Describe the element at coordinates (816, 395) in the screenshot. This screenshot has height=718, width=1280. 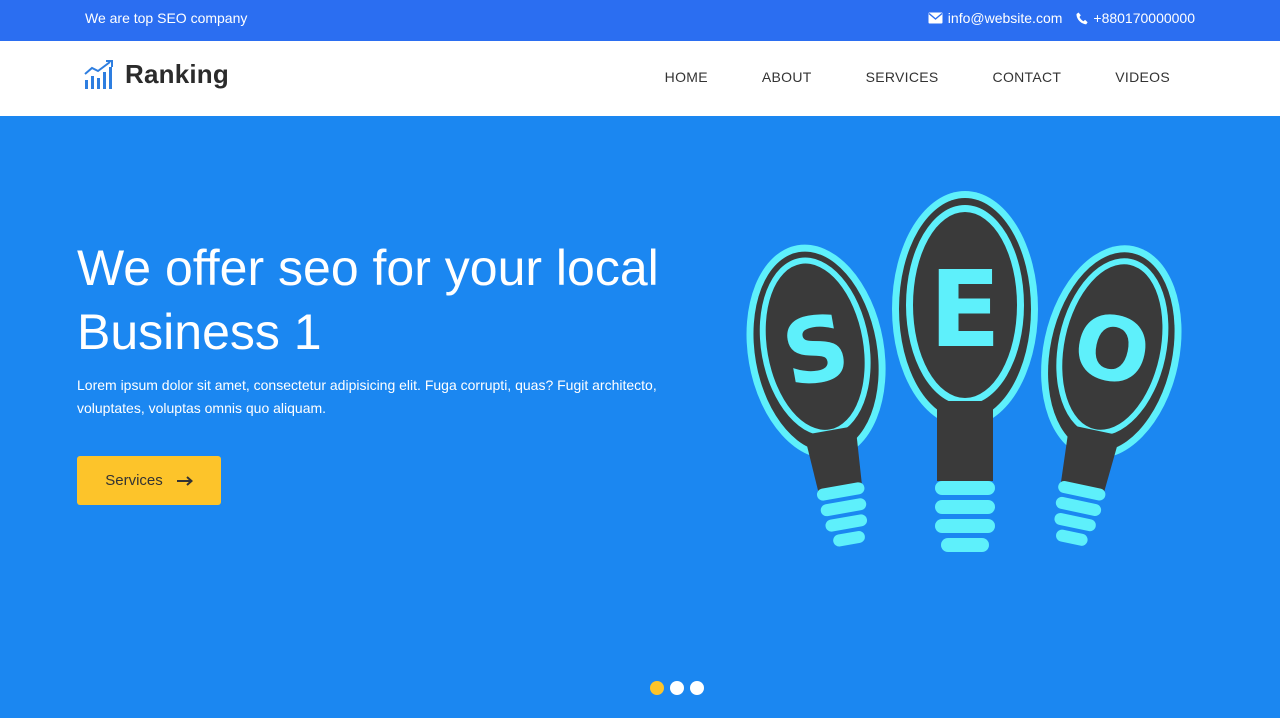
I see `bulb-s: S` at that location.